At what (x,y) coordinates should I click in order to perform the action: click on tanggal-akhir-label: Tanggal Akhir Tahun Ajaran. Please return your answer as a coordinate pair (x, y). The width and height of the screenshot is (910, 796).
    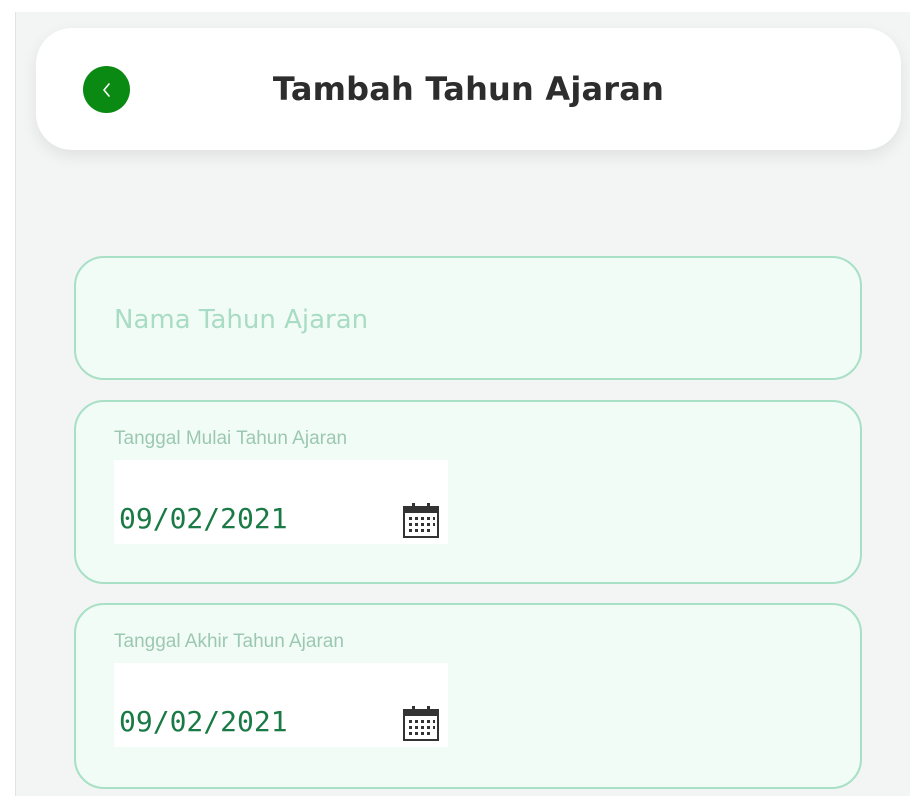
    Looking at the image, I should click on (229, 641).